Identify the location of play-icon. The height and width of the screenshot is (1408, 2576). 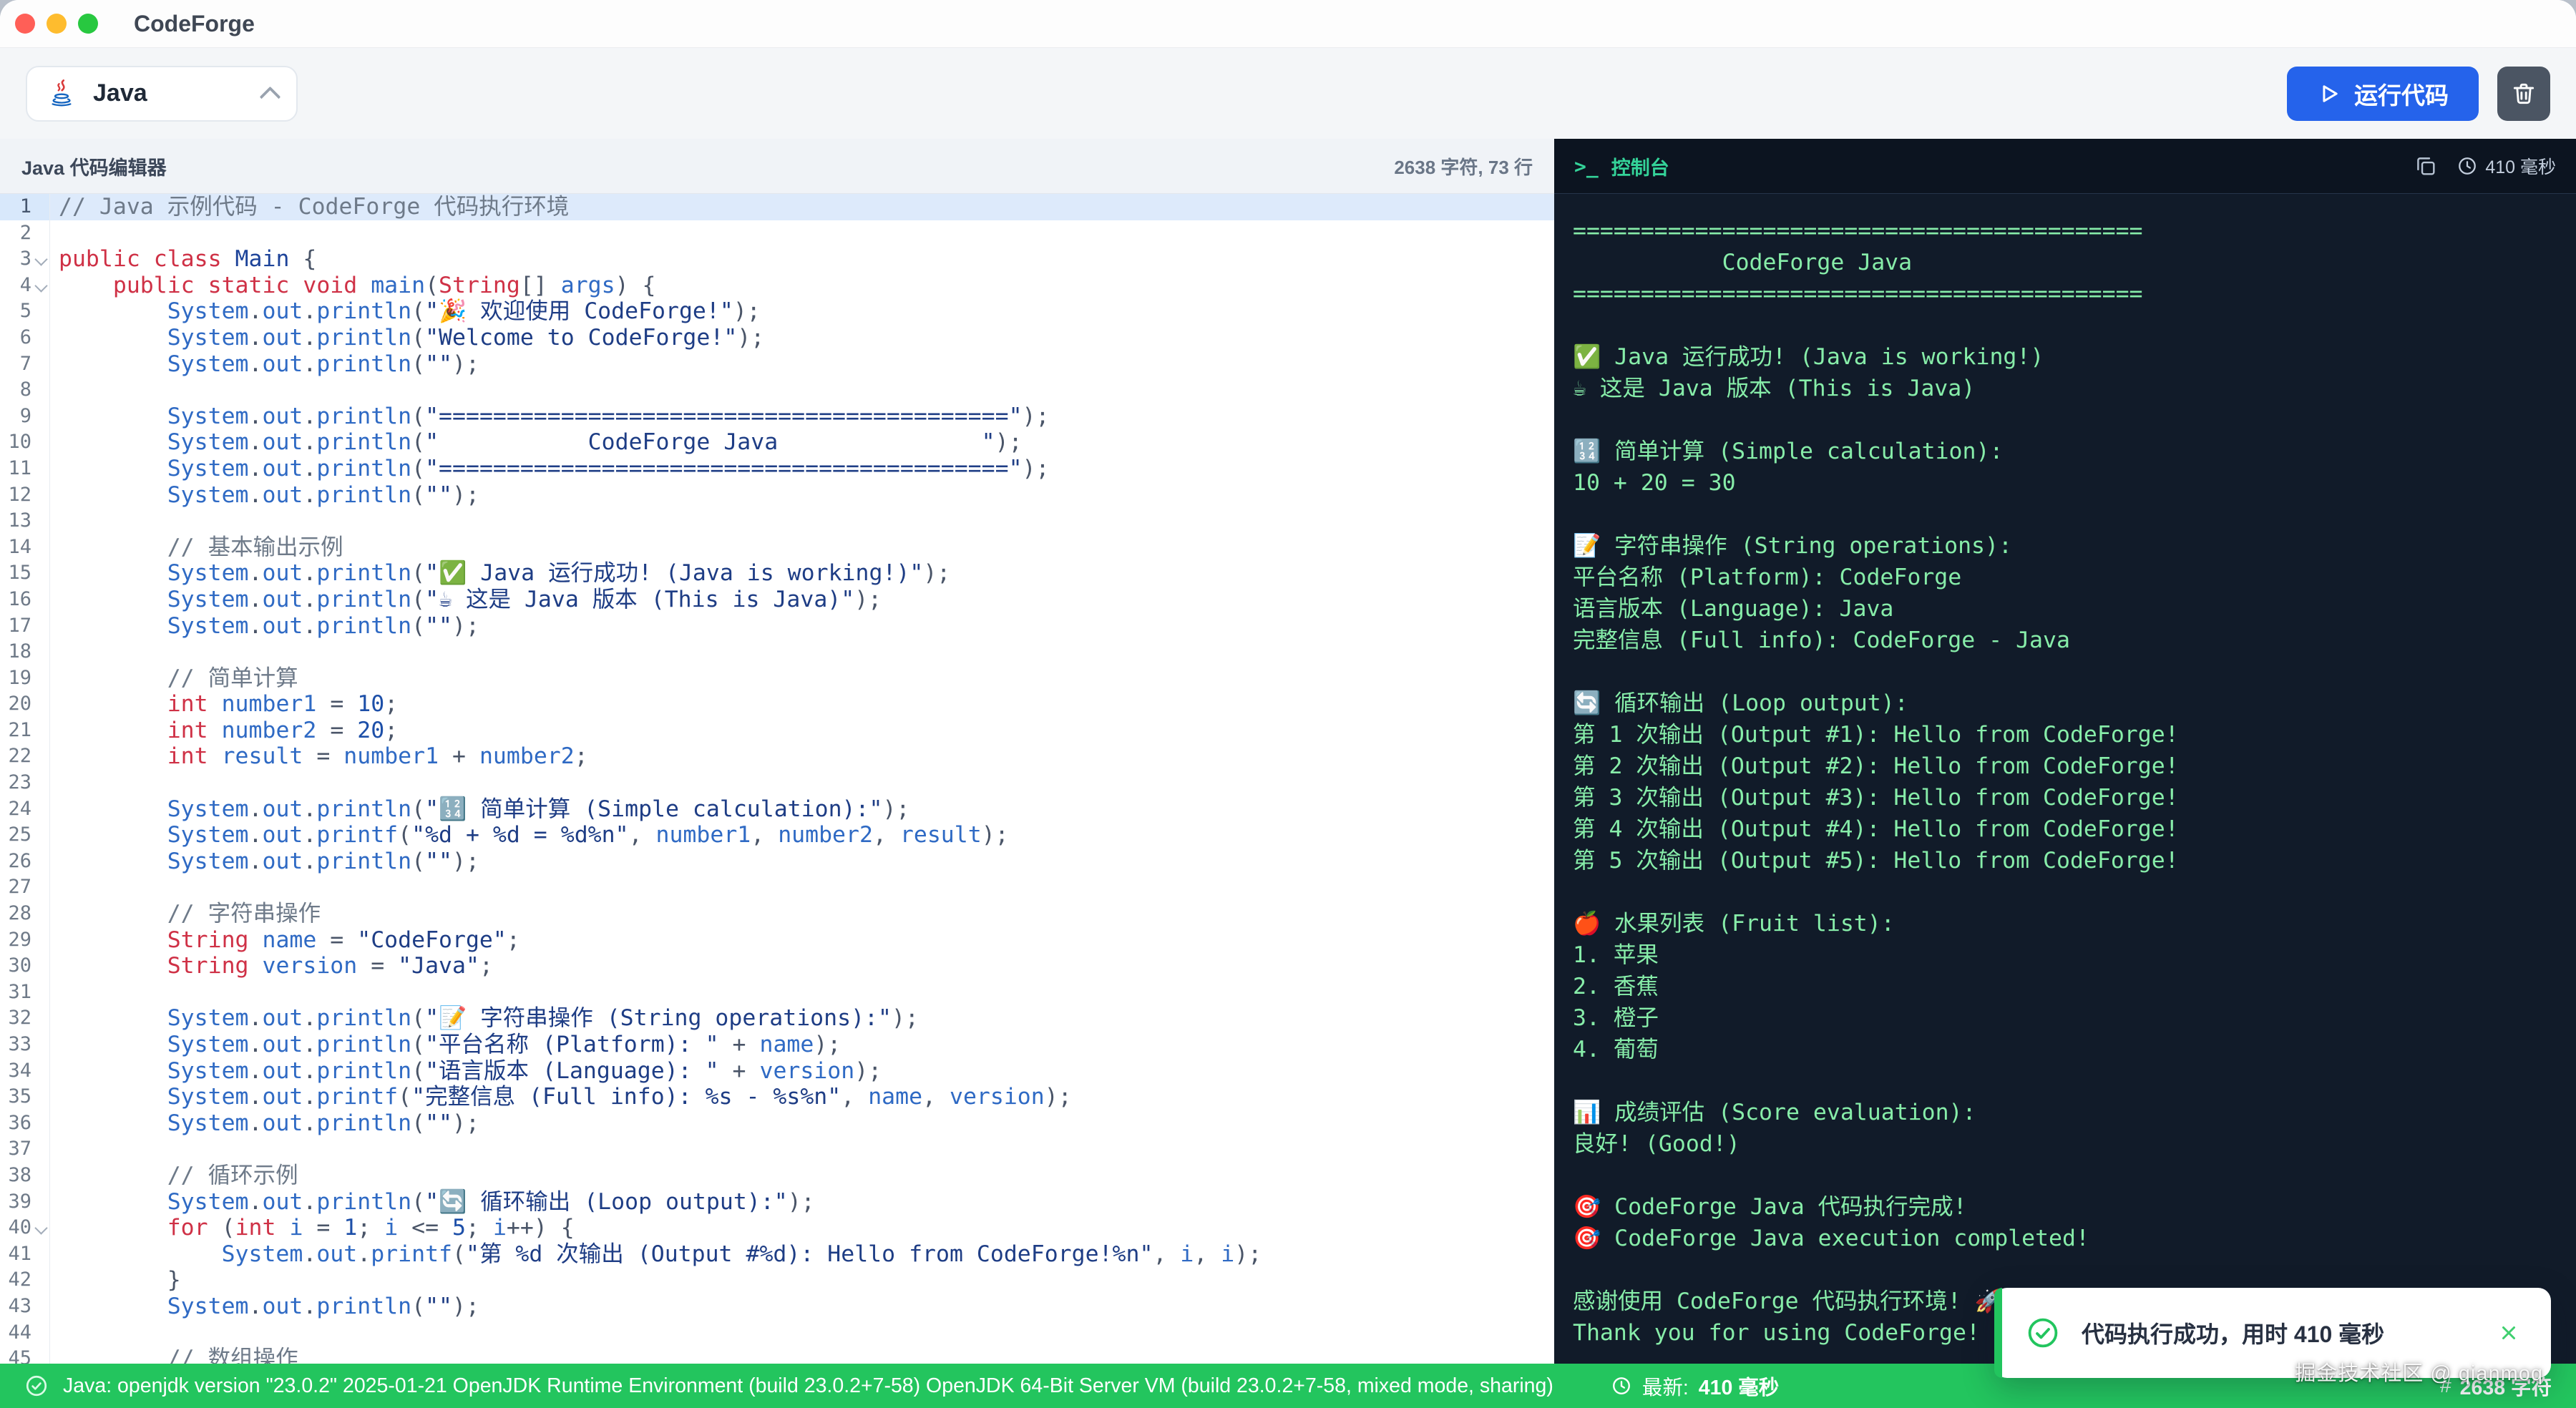
(2329, 94).